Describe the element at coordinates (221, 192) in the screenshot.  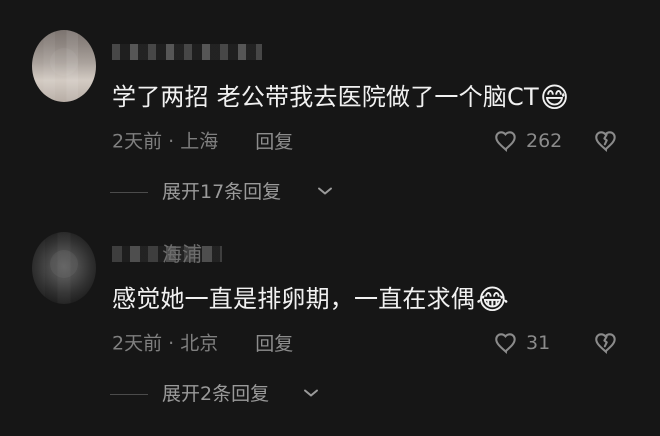
I see `expand-replies-label: 展开17条回复` at that location.